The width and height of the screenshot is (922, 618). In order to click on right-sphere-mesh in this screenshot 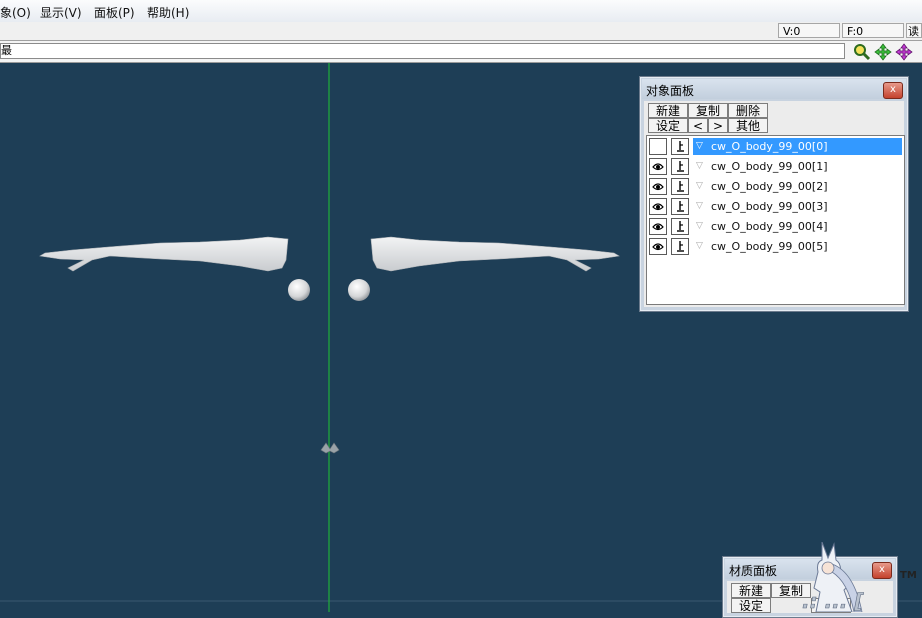, I will do `click(359, 290)`.